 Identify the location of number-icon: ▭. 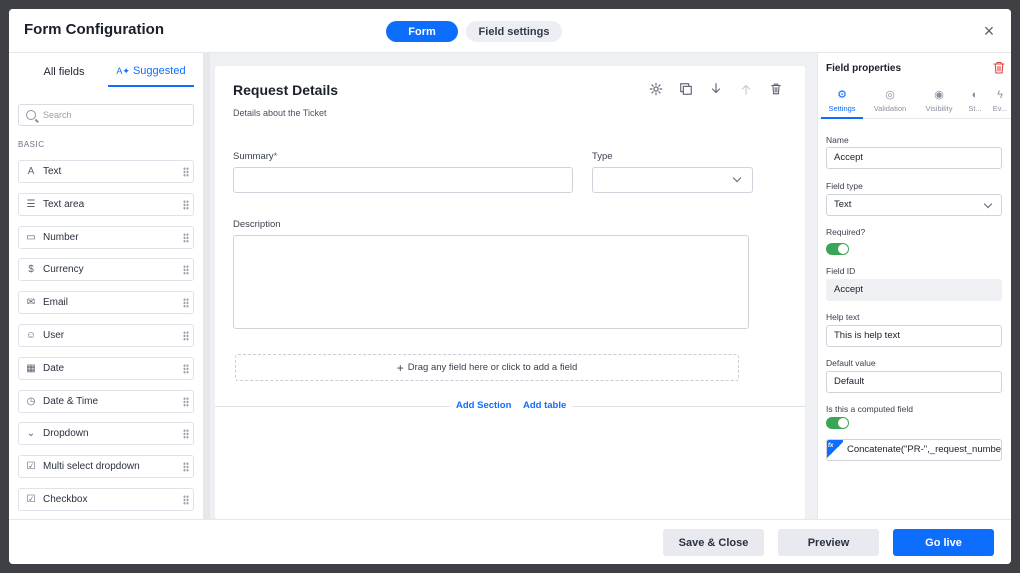
(31, 237).